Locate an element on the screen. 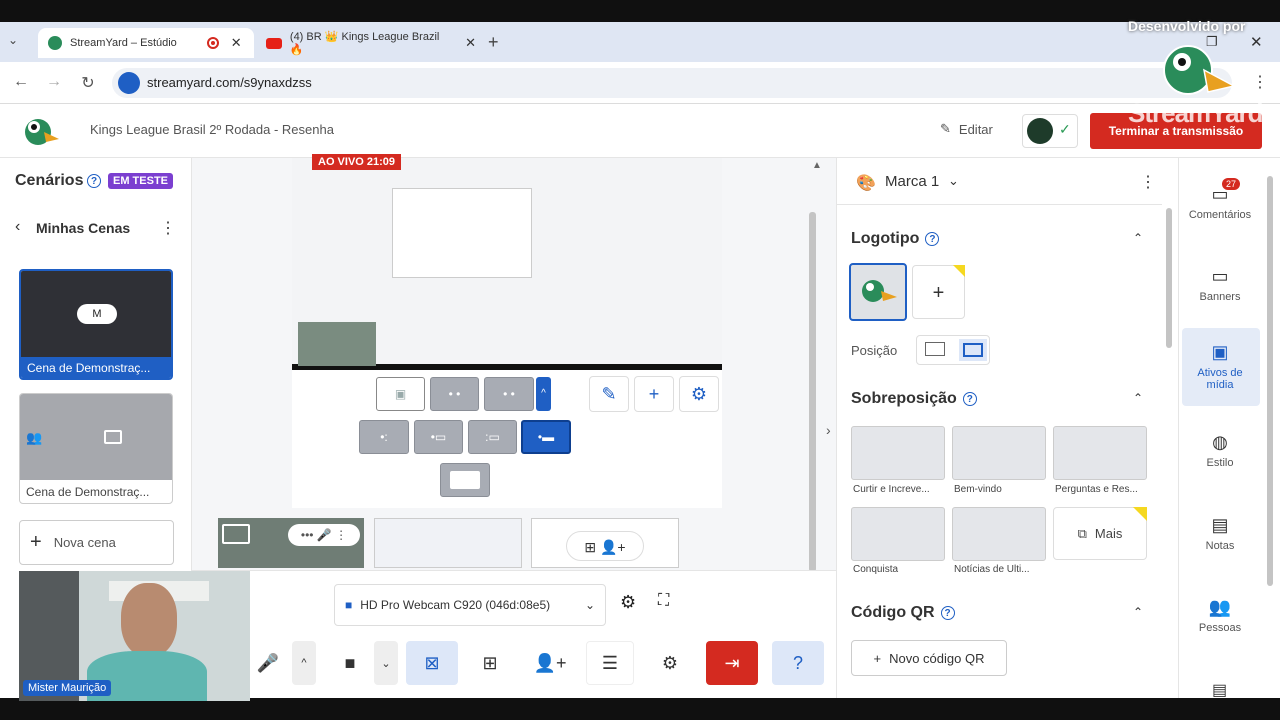 Image resolution: width=1280 pixels, height=720 pixels. screen-share-tile is located at coordinates (448, 543).